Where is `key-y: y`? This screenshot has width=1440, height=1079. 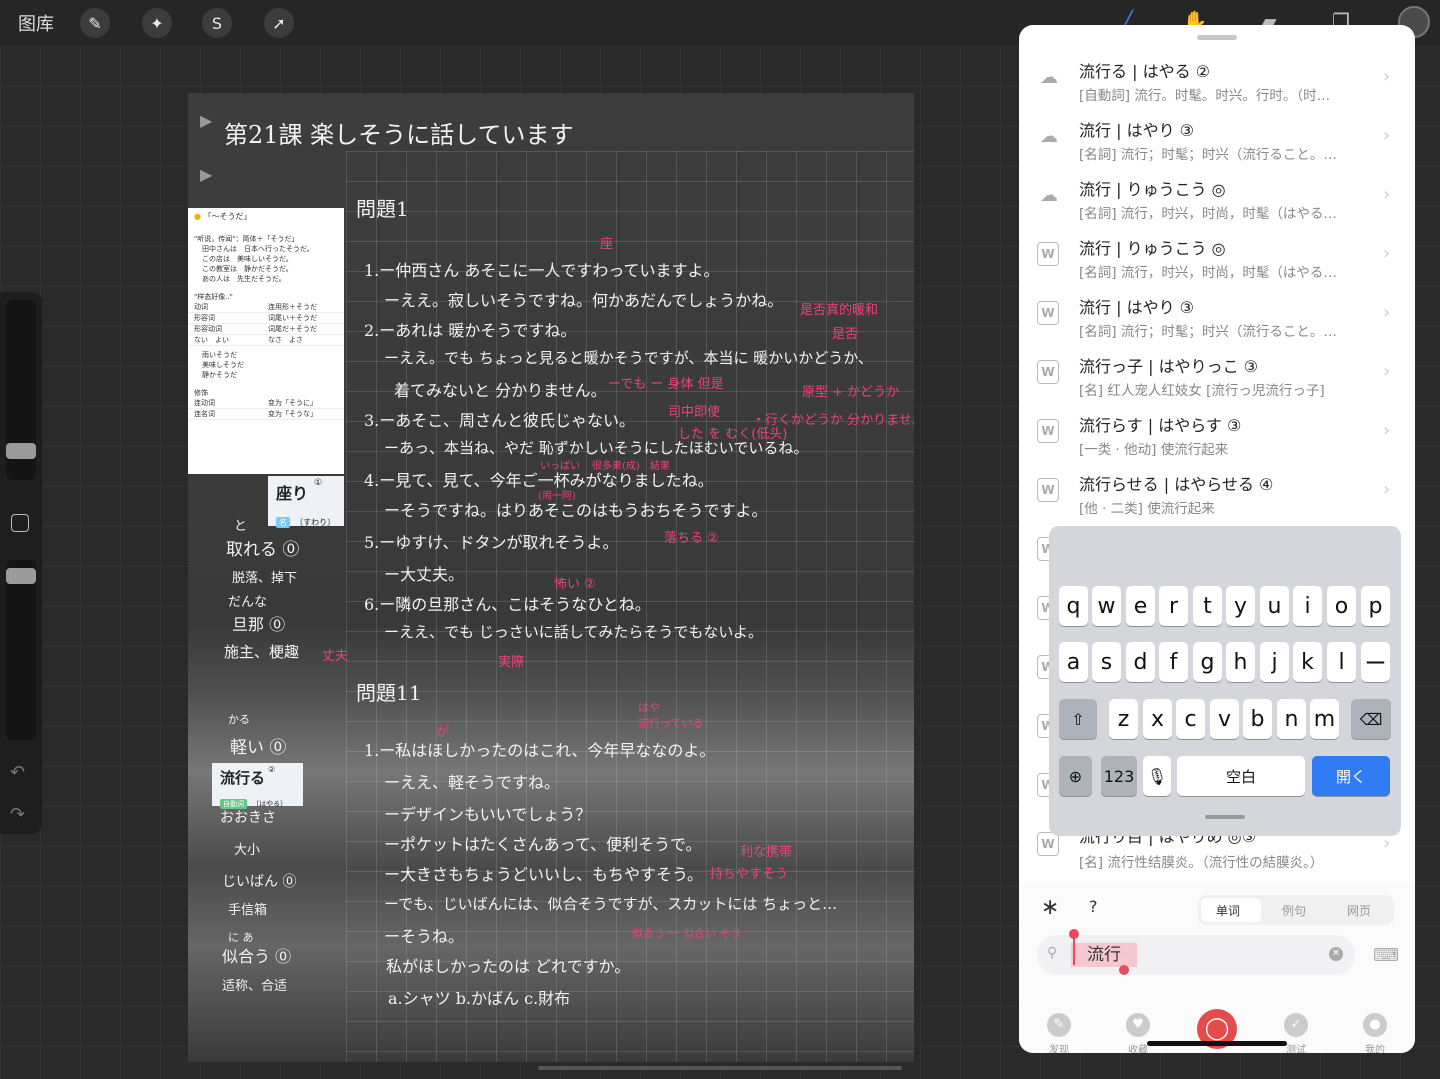
key-y: y is located at coordinates (1240, 606).